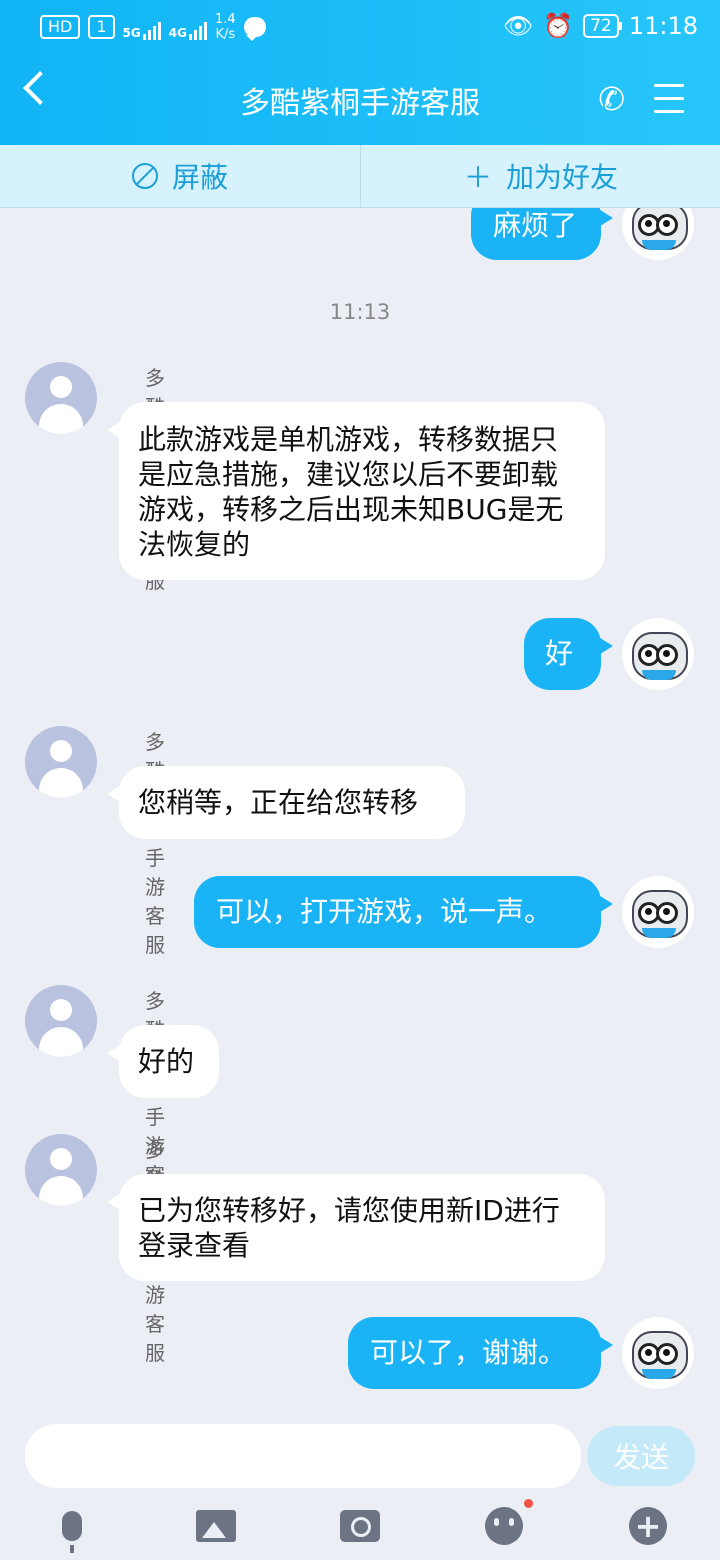 The width and height of the screenshot is (720, 1560). I want to click on message-input, so click(303, 1456).